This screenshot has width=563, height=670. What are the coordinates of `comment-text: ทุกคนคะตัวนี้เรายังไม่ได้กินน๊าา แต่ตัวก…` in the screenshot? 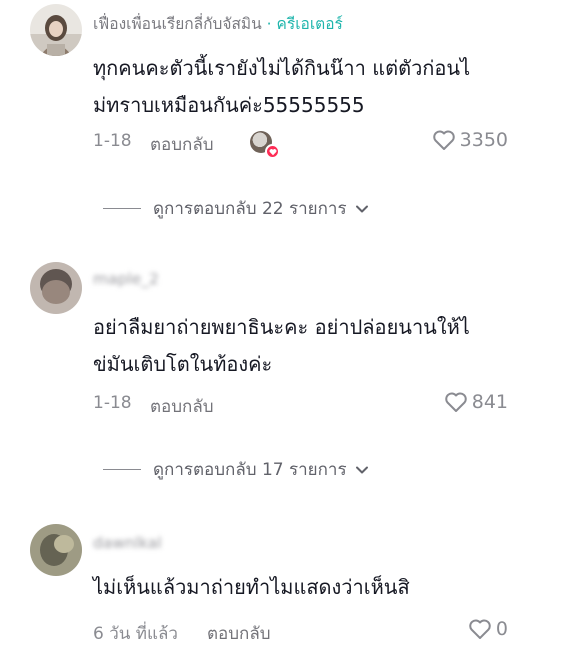 It's located at (282, 86).